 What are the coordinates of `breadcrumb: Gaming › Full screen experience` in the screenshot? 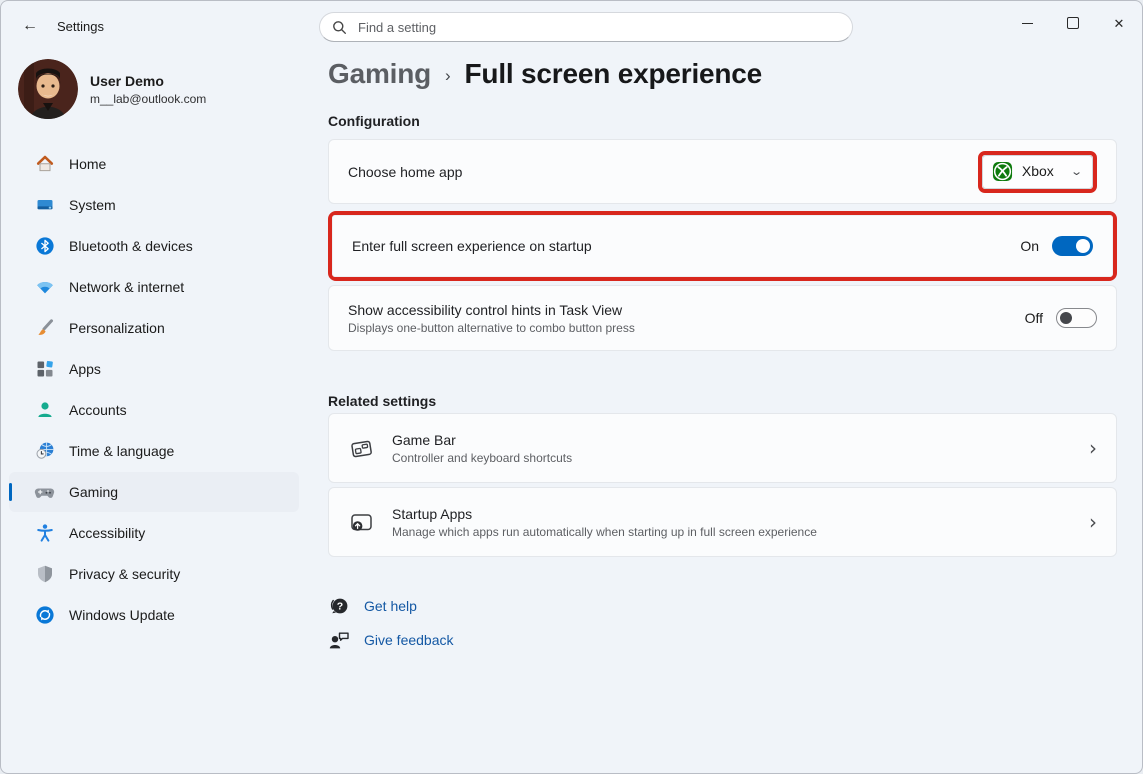 It's located at (722, 74).